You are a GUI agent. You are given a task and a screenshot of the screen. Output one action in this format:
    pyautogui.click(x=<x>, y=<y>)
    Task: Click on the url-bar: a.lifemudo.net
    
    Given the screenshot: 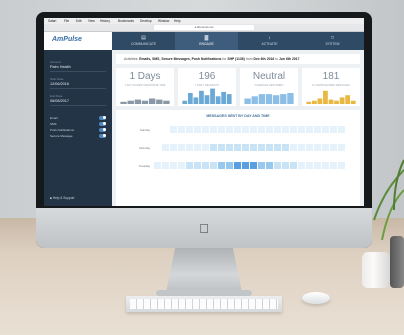 What is the action you would take?
    pyautogui.click(x=204, y=27)
    